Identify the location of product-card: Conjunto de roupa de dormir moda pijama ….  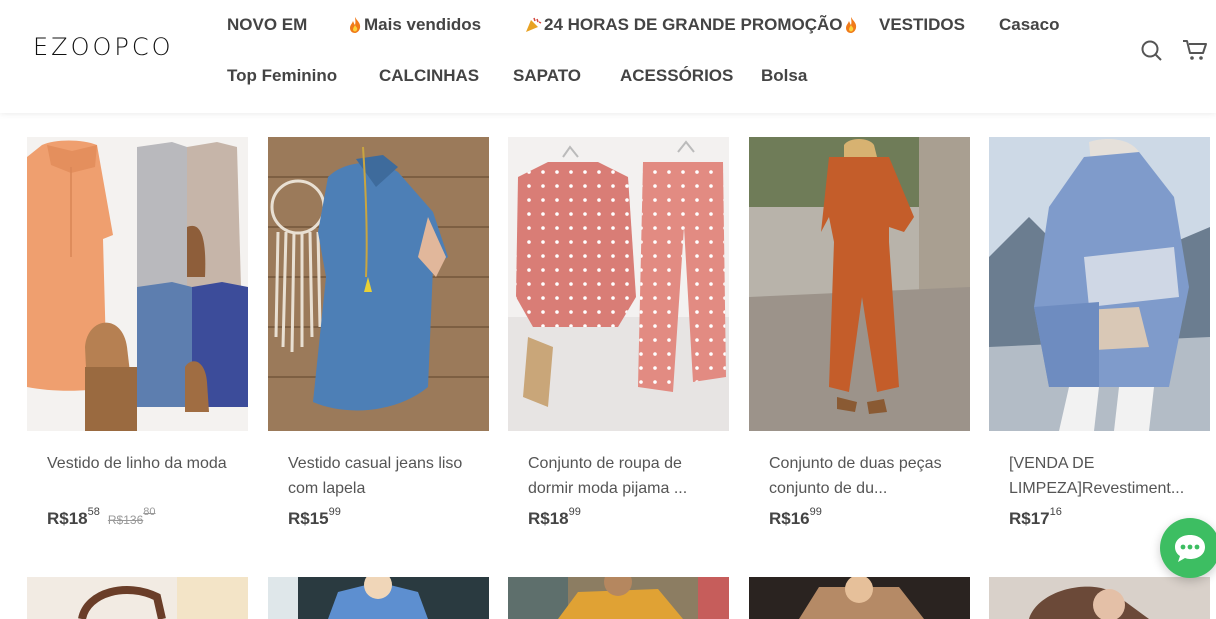
(618, 337).